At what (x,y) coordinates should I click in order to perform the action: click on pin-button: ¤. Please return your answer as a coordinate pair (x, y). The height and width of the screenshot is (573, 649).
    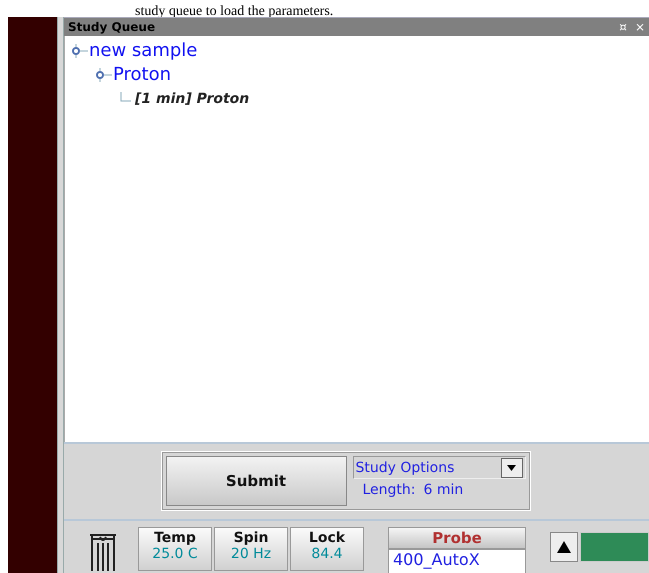
    Looking at the image, I should click on (623, 27).